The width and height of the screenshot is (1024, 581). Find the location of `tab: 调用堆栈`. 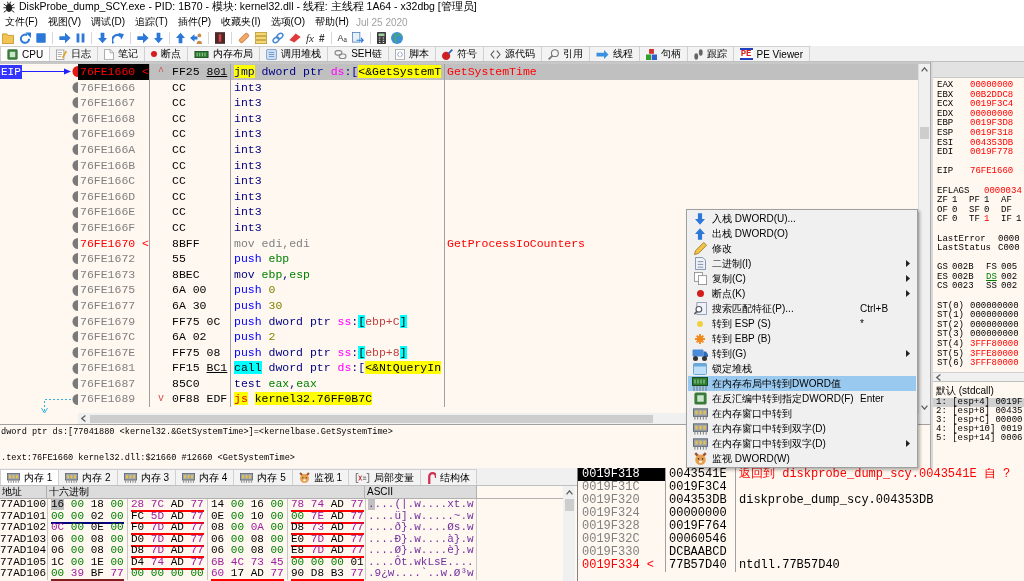

tab: 调用堆栈 is located at coordinates (294, 53).